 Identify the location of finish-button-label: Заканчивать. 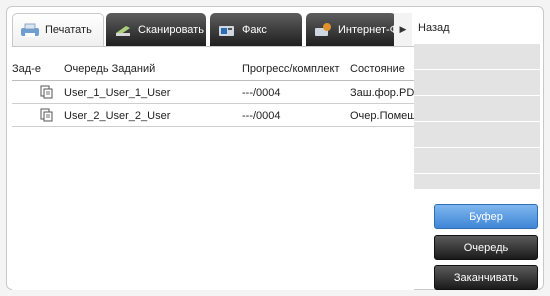
(486, 277).